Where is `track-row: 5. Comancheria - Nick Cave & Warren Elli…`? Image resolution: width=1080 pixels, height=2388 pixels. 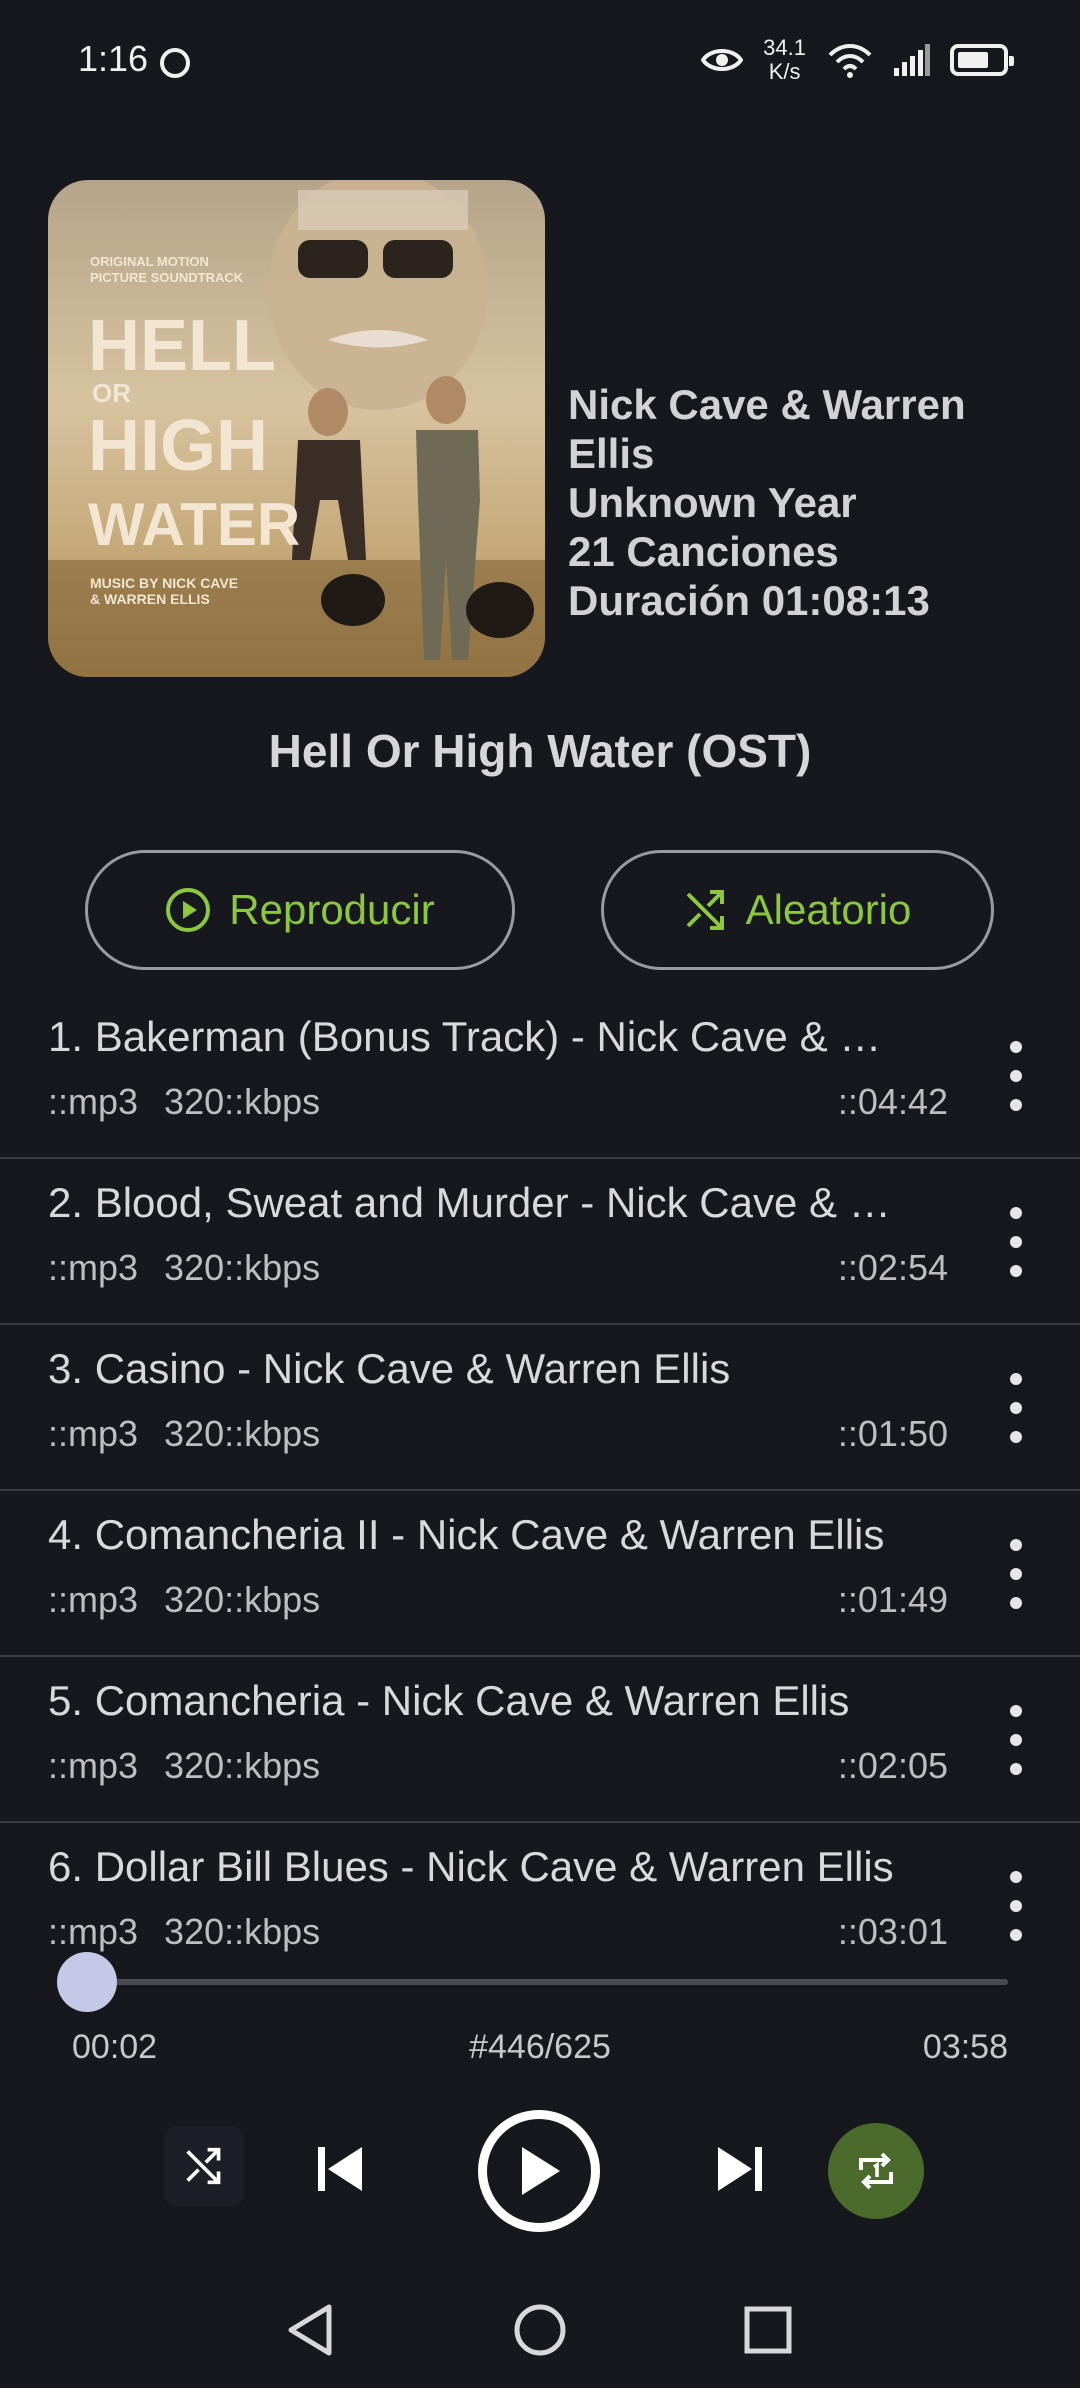
track-row: 5. Comancheria - Nick Cave & Warren Elli… is located at coordinates (540, 1740).